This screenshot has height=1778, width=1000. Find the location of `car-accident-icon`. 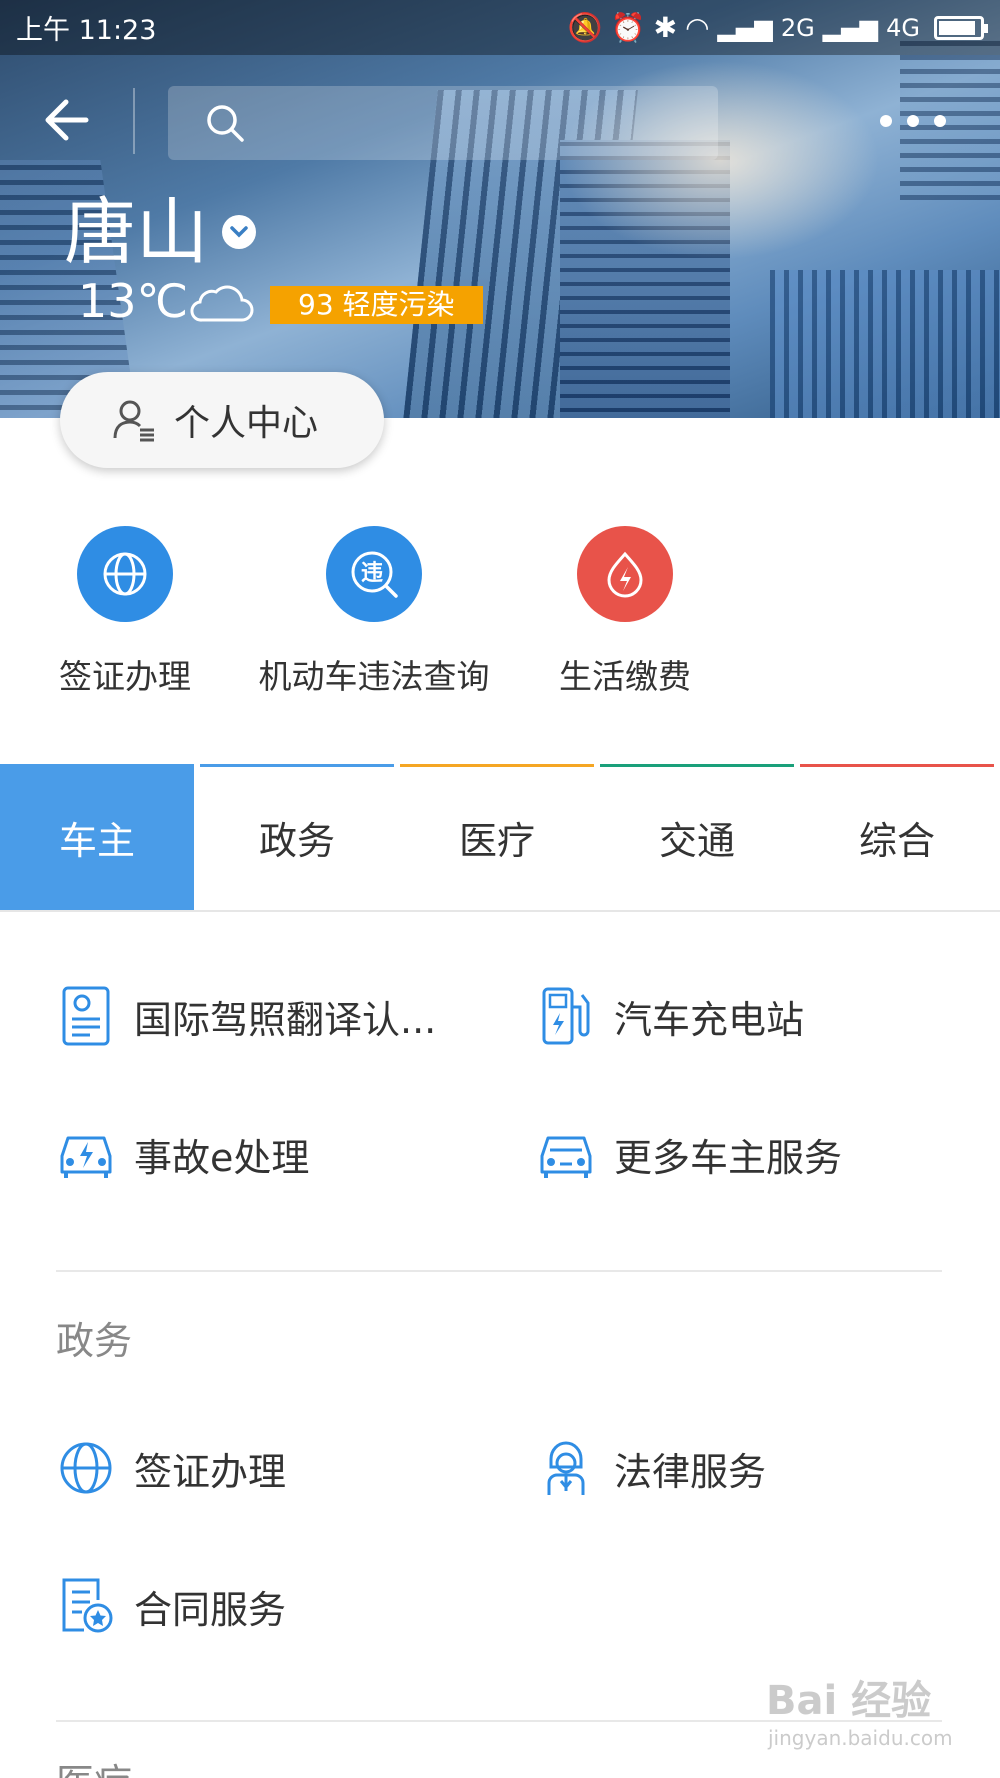

car-accident-icon is located at coordinates (86, 1154).